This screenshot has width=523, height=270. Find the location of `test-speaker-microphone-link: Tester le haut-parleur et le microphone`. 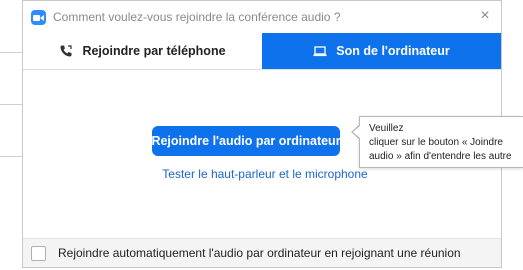

test-speaker-microphone-link: Tester le haut-parleur et le microphone is located at coordinates (262, 174).